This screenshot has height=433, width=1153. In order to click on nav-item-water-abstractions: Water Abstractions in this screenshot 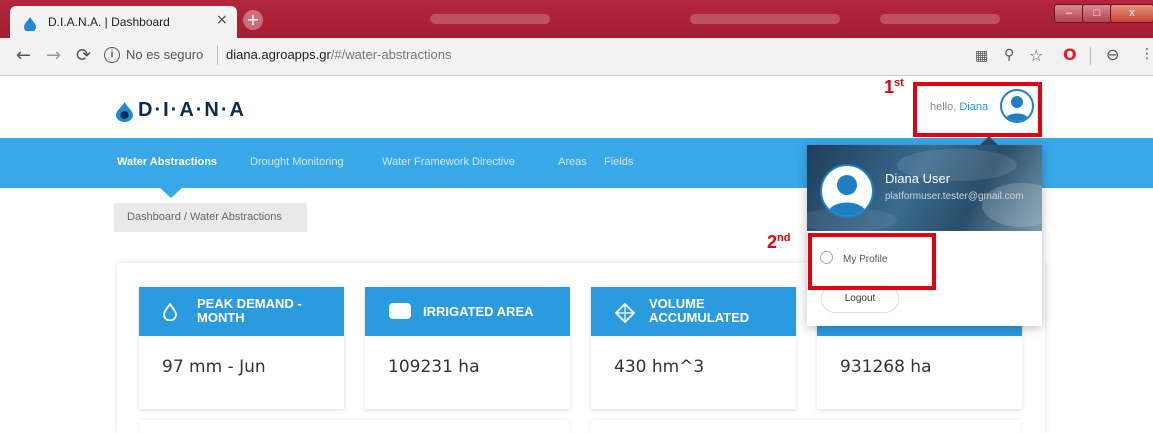, I will do `click(167, 162)`.